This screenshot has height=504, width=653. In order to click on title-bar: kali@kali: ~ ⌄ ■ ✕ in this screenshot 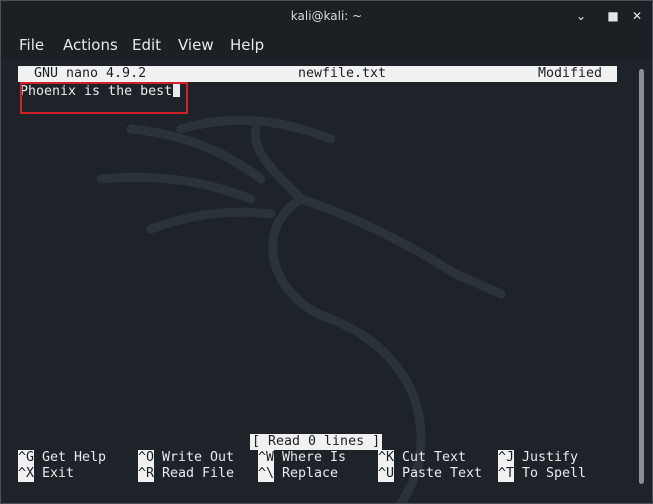, I will do `click(326, 16)`.